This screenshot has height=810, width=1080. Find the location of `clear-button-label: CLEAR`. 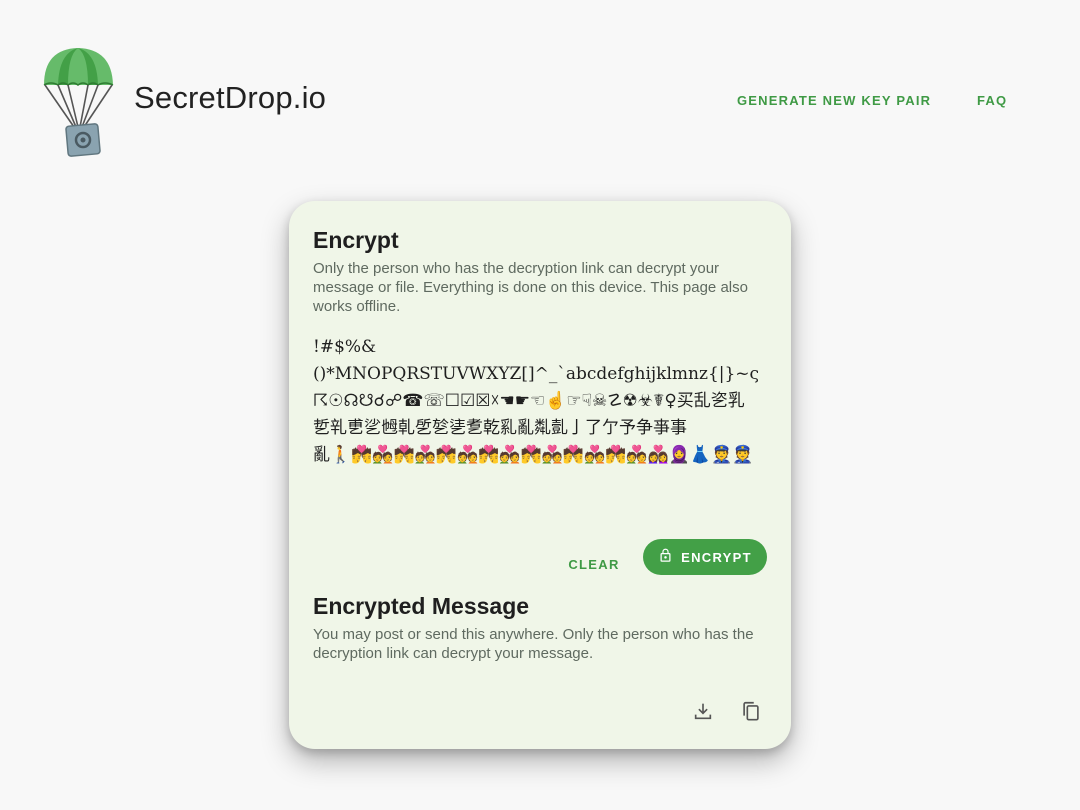

clear-button-label: CLEAR is located at coordinates (594, 564).